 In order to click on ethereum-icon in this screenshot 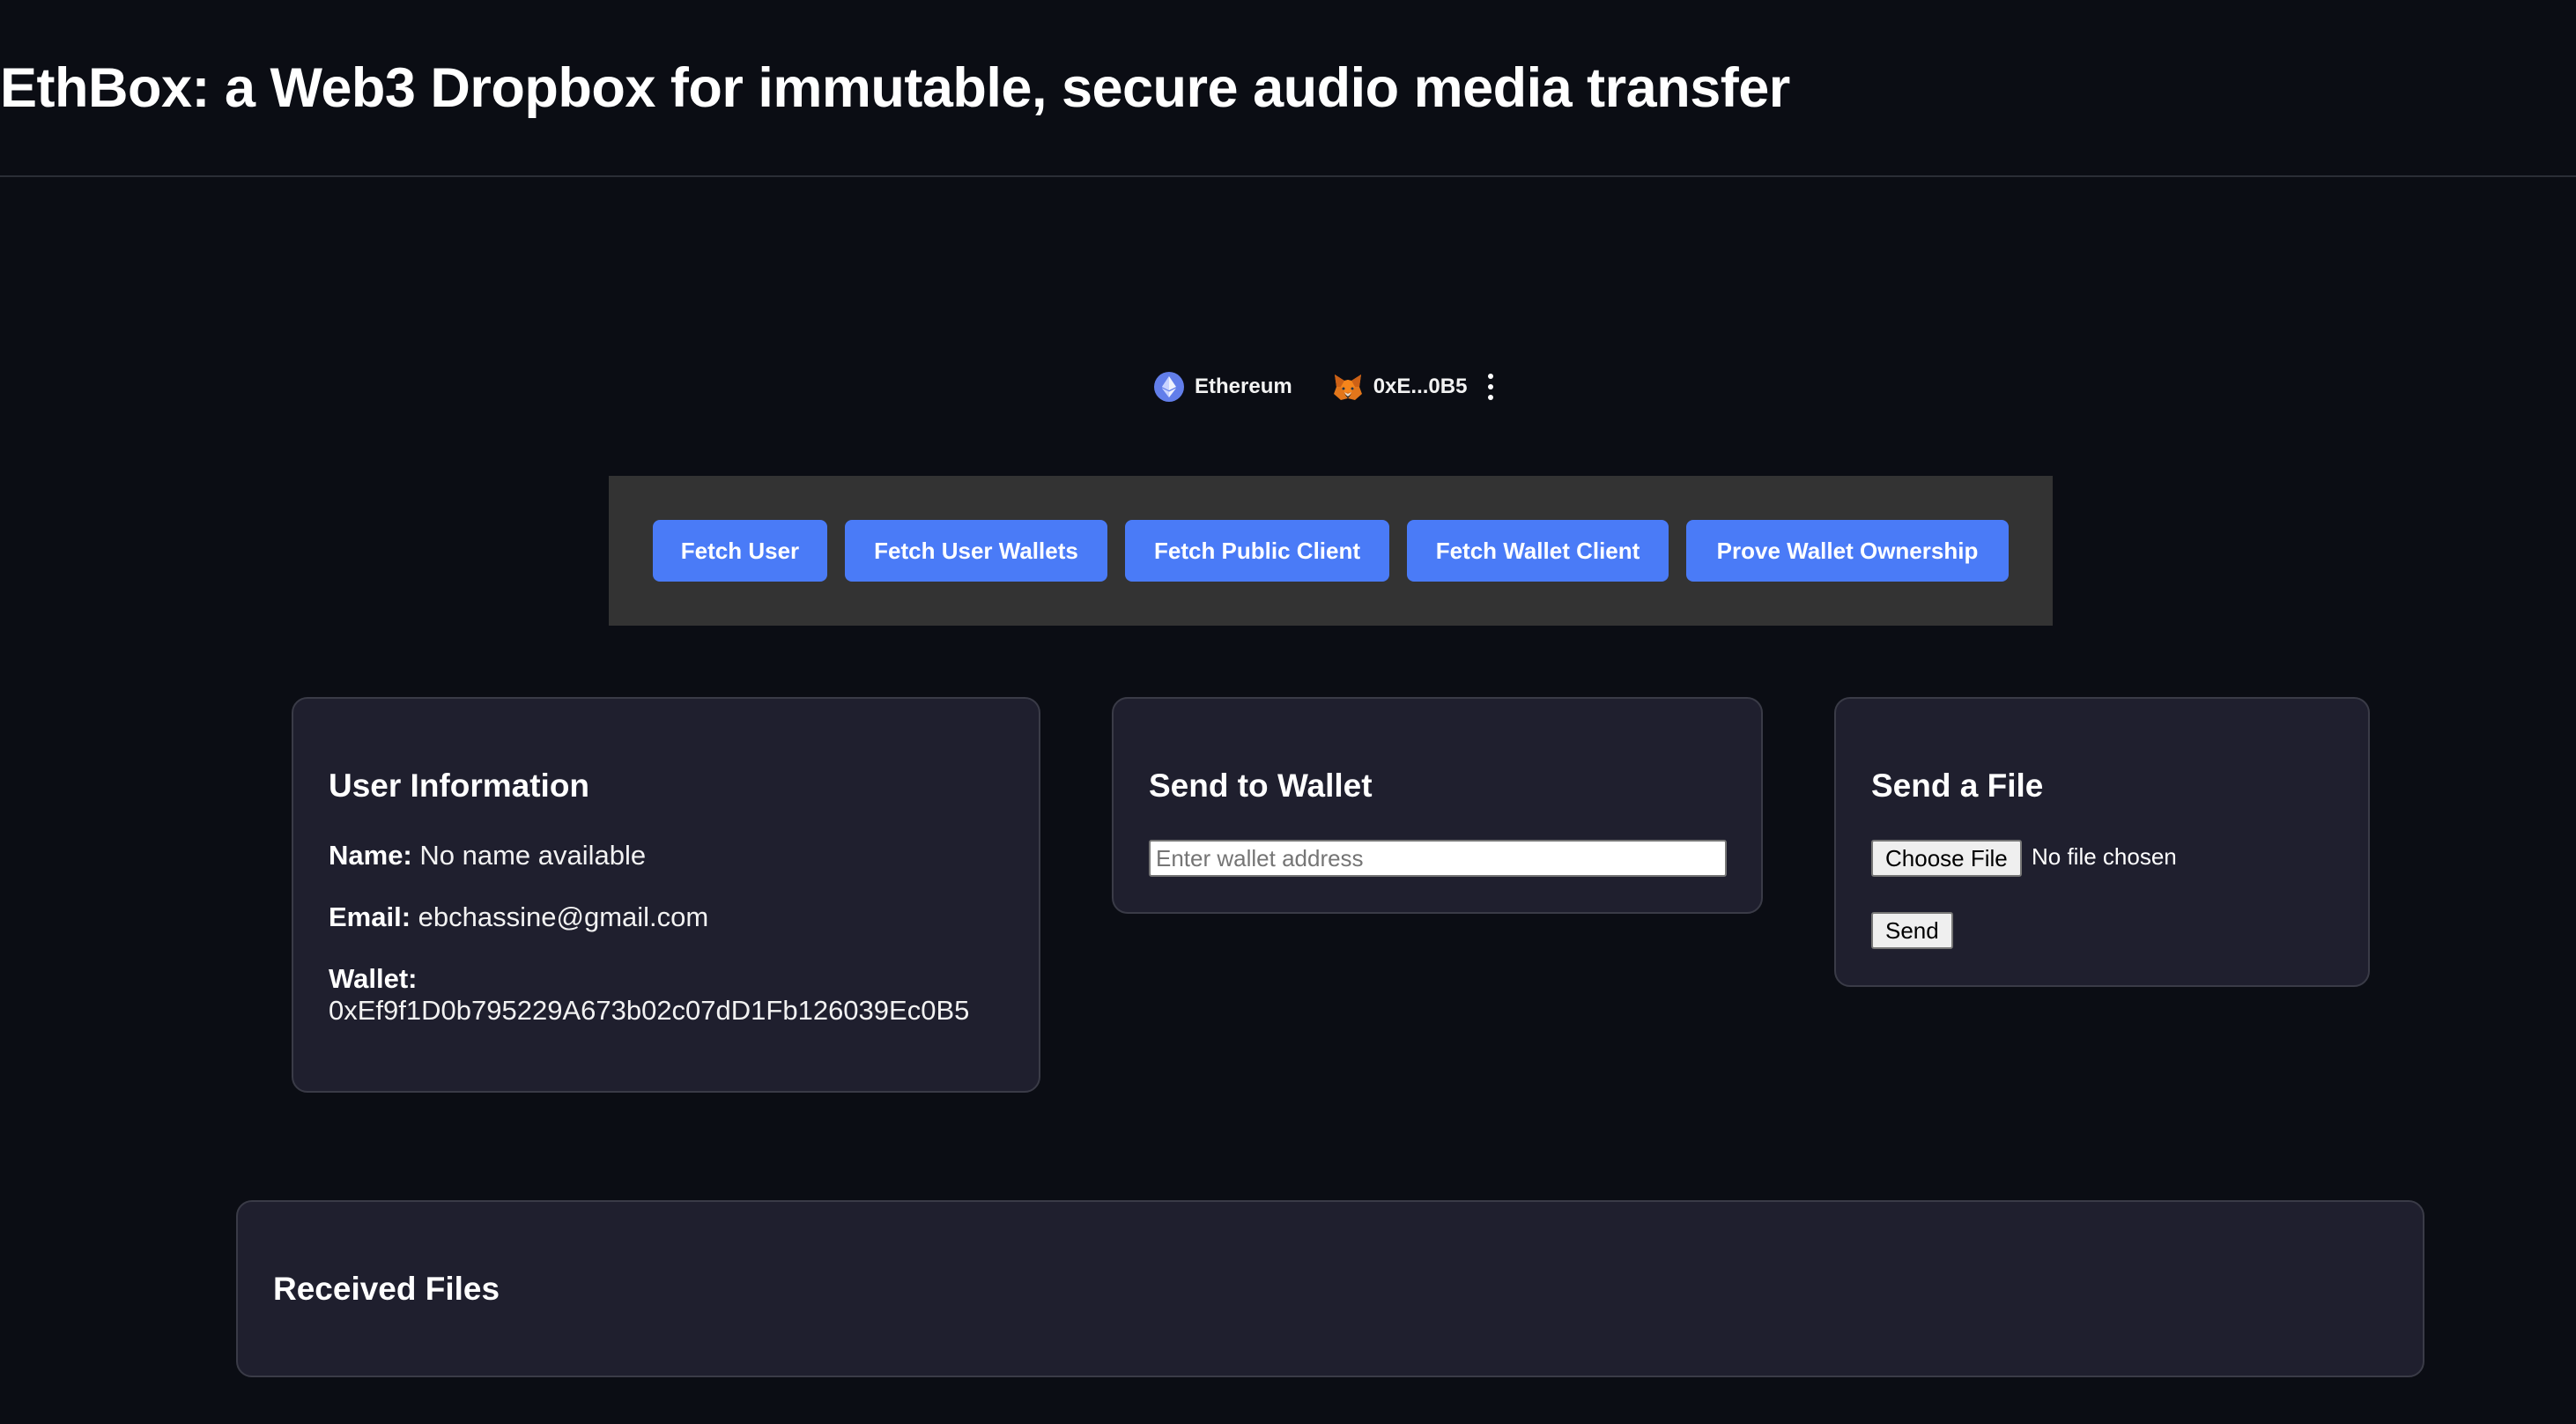, I will do `click(1169, 387)`.